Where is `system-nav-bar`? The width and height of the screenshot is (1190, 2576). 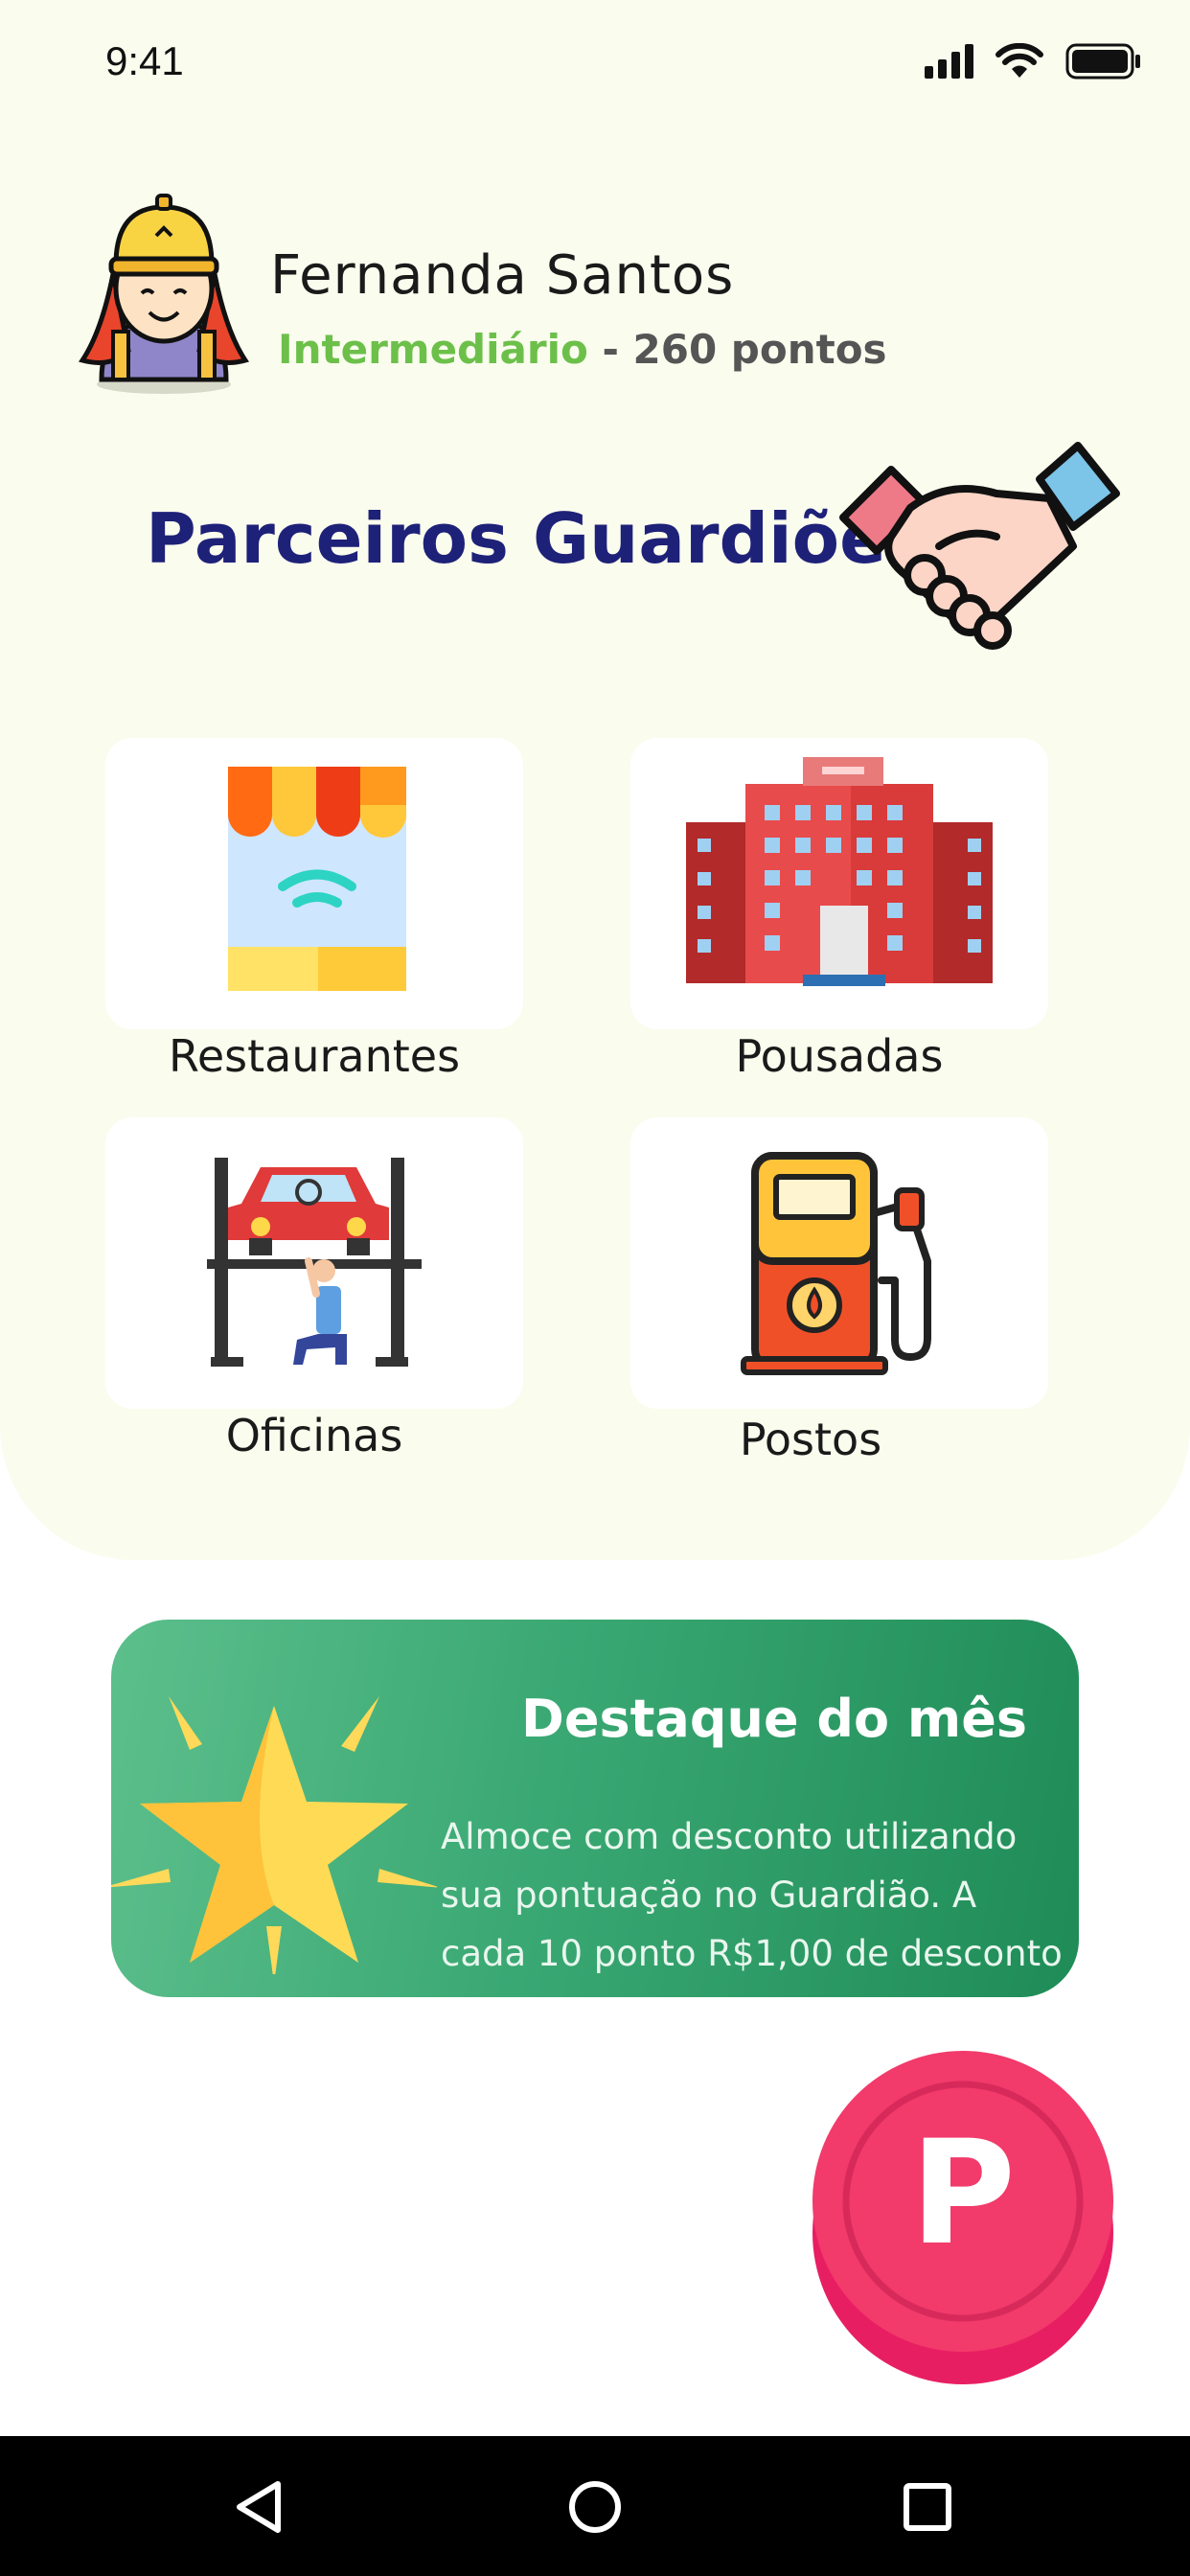
system-nav-bar is located at coordinates (595, 2506).